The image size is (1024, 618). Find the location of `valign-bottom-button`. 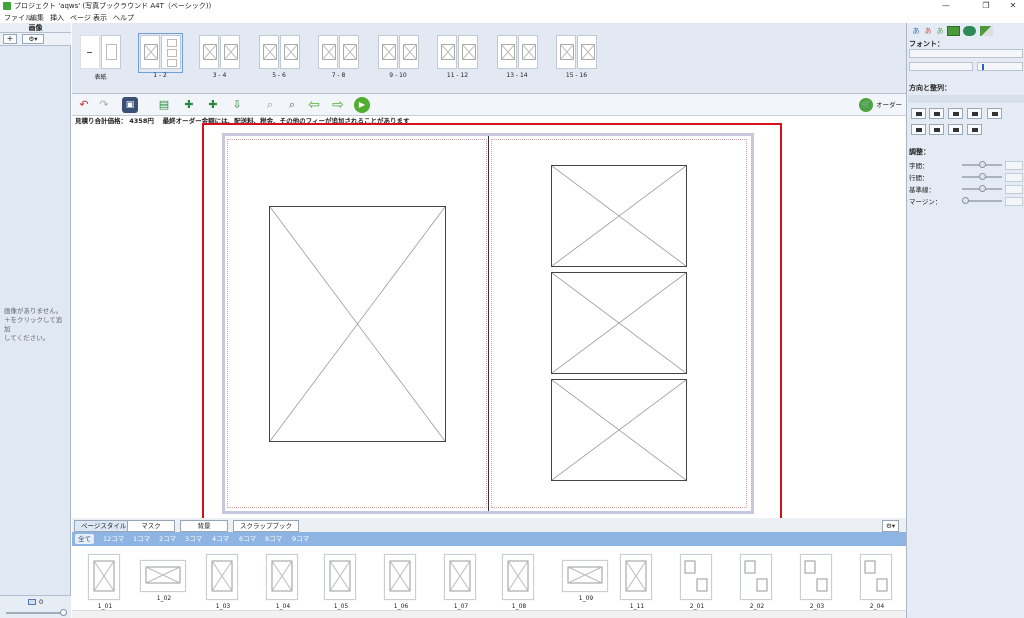

valign-bottom-button is located at coordinates (955, 129).